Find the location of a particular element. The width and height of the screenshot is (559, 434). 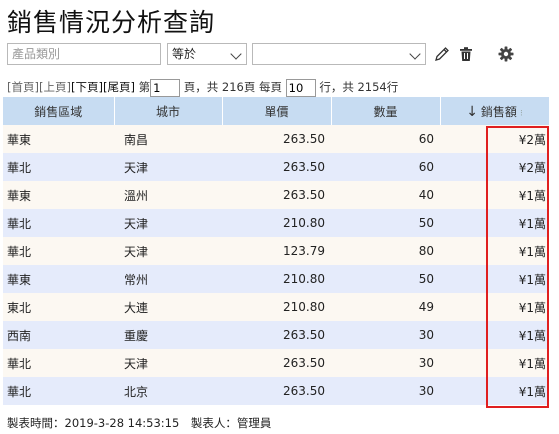

column-header-sales-label: 銷售額 is located at coordinates (498, 111).